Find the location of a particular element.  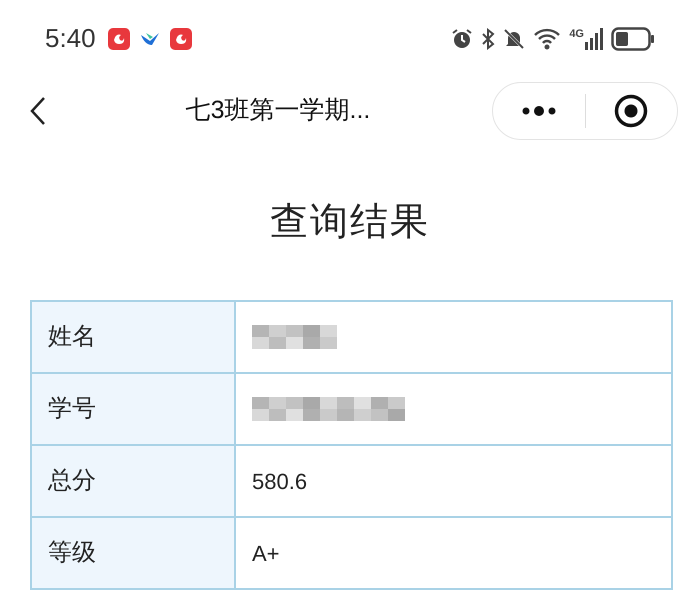

status-time: 5:40 is located at coordinates (70, 39).